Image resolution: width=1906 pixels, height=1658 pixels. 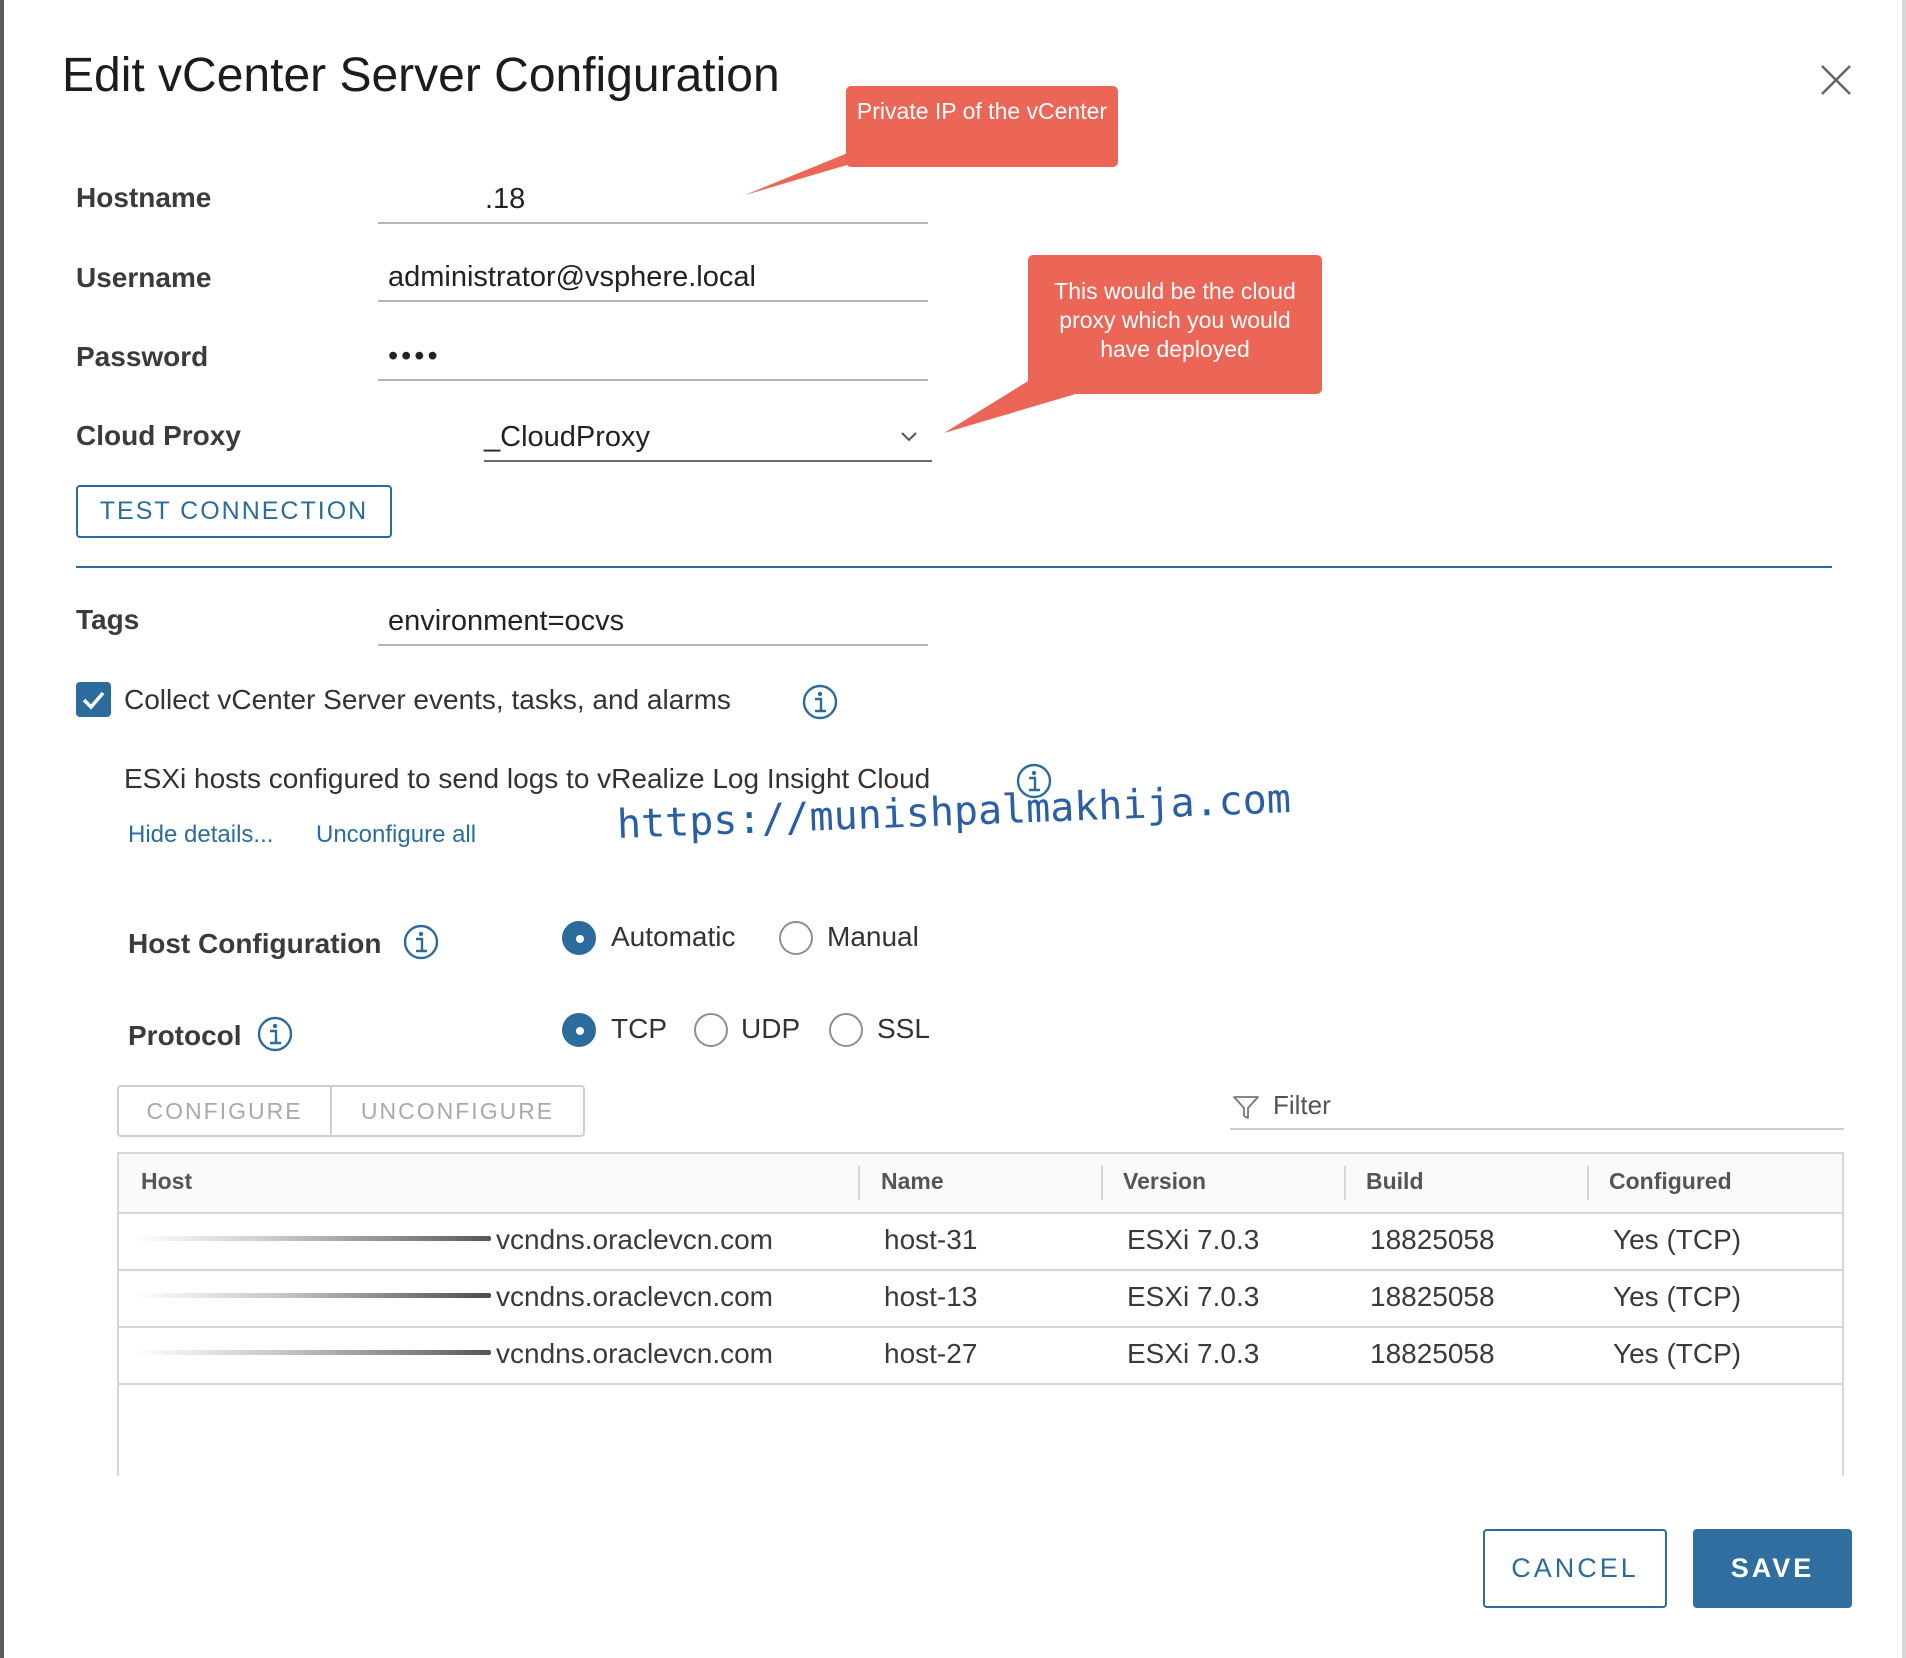 What do you see at coordinates (982, 126) in the screenshot?
I see `callout-hostname: Private IP of the vCenter` at bounding box center [982, 126].